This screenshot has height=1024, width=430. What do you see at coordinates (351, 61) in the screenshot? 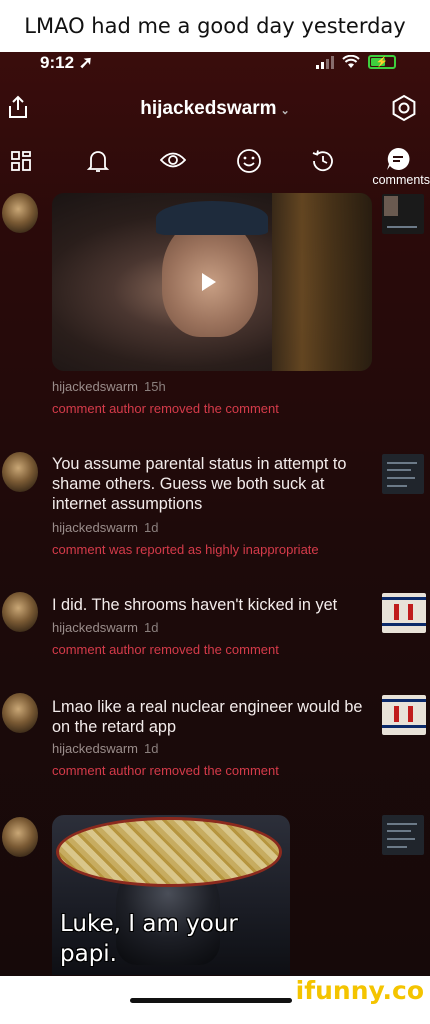
I see `wifi-icon` at bounding box center [351, 61].